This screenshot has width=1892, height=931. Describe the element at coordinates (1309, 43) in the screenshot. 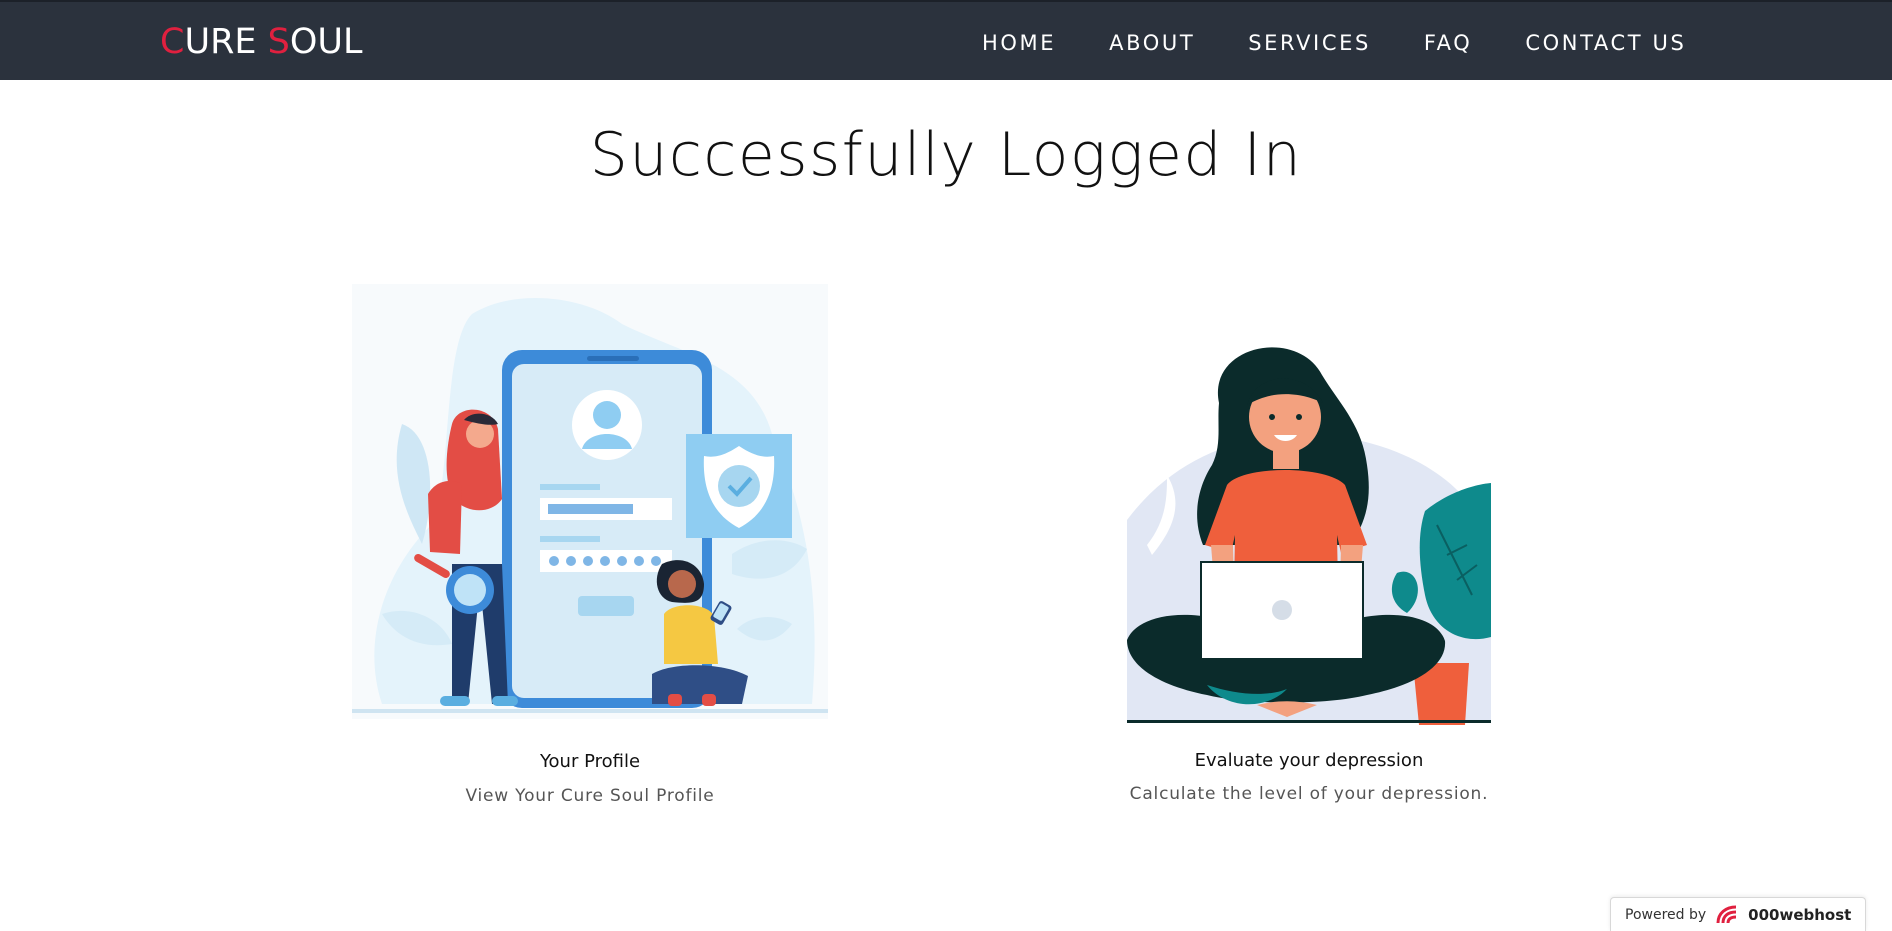

I see `nav-link-services: SERVICES` at that location.